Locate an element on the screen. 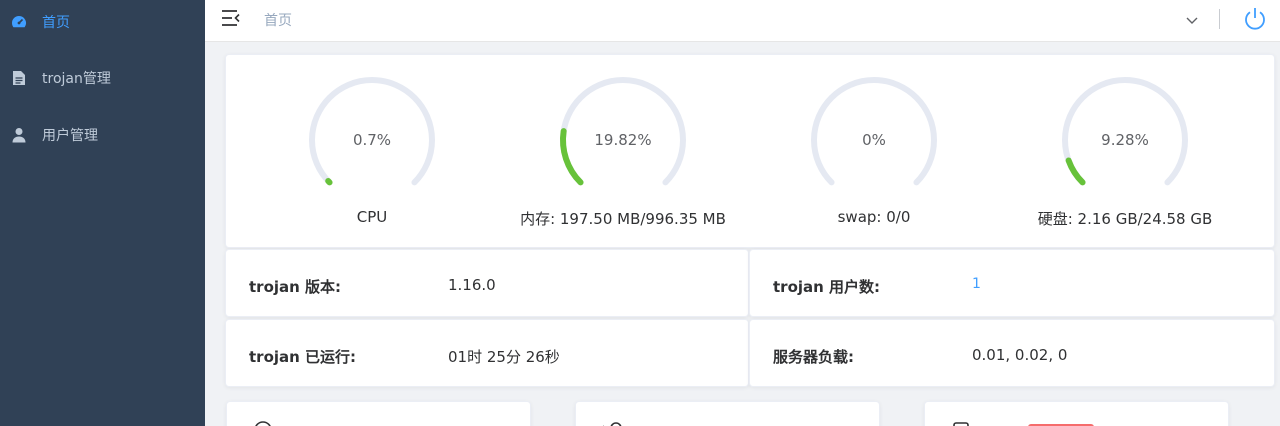  trojan-version-card: trojan 版本: 1.16.0 is located at coordinates (487, 283).